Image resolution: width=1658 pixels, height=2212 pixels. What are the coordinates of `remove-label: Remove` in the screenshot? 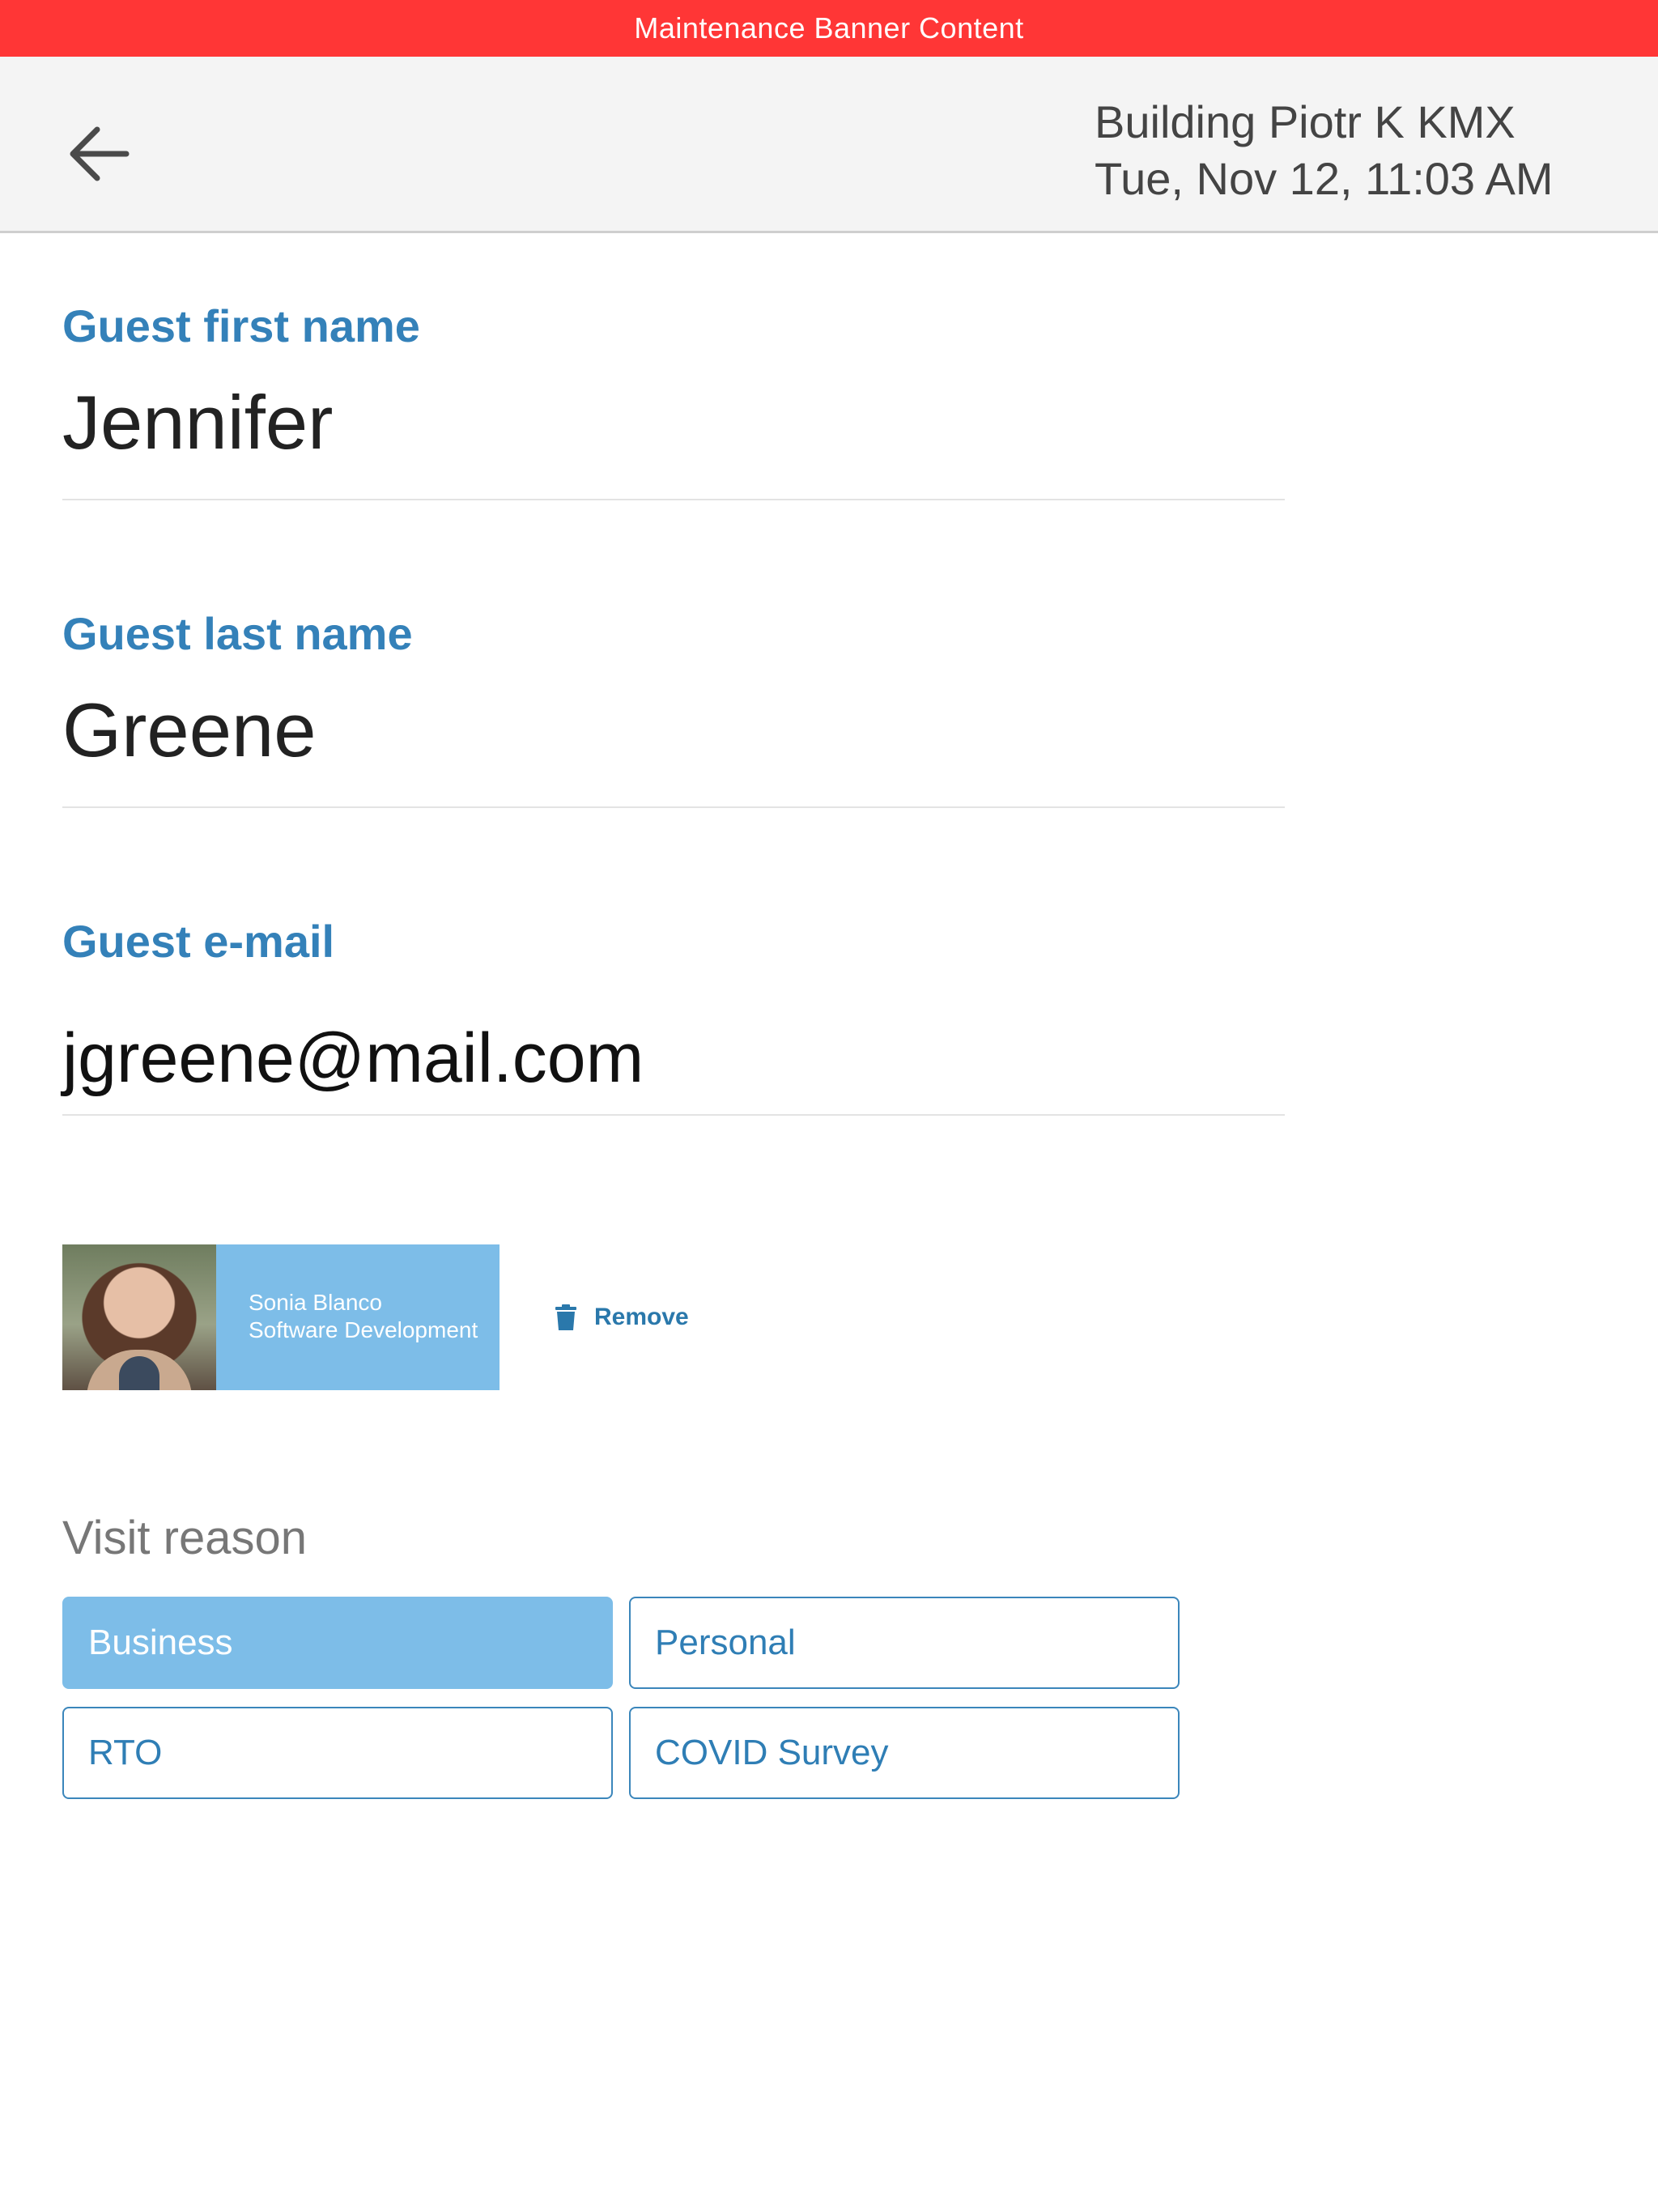 It's located at (641, 1317).